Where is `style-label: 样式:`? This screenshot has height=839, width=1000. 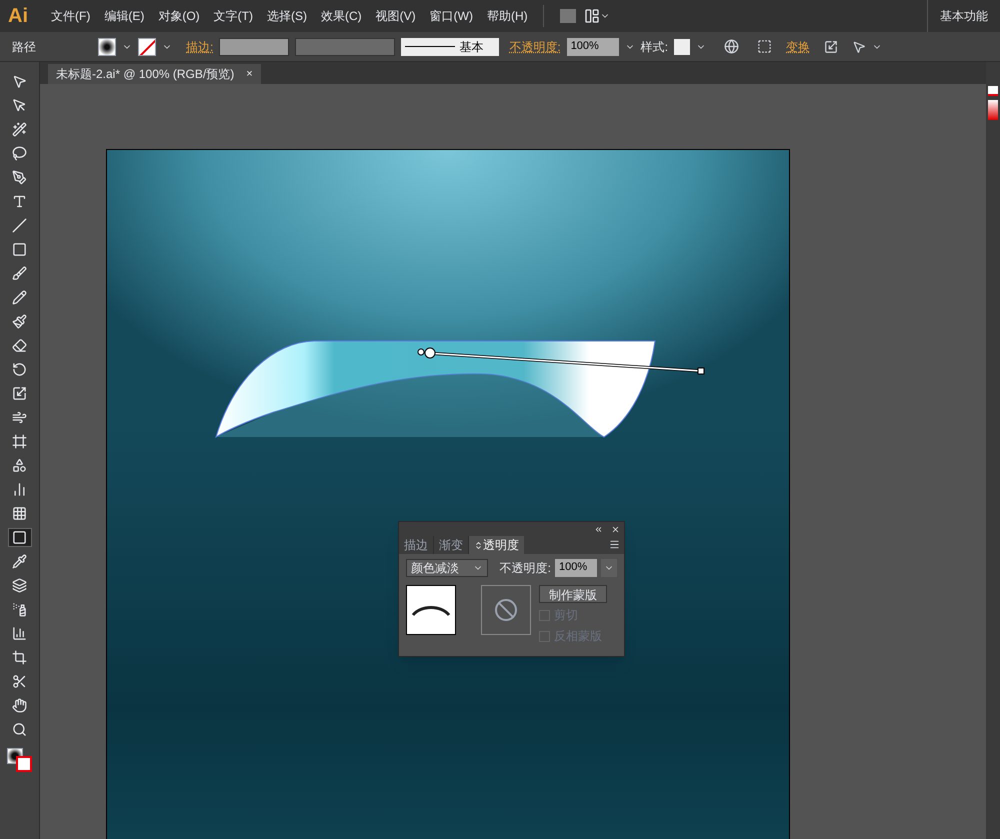
style-label: 样式: is located at coordinates (654, 47).